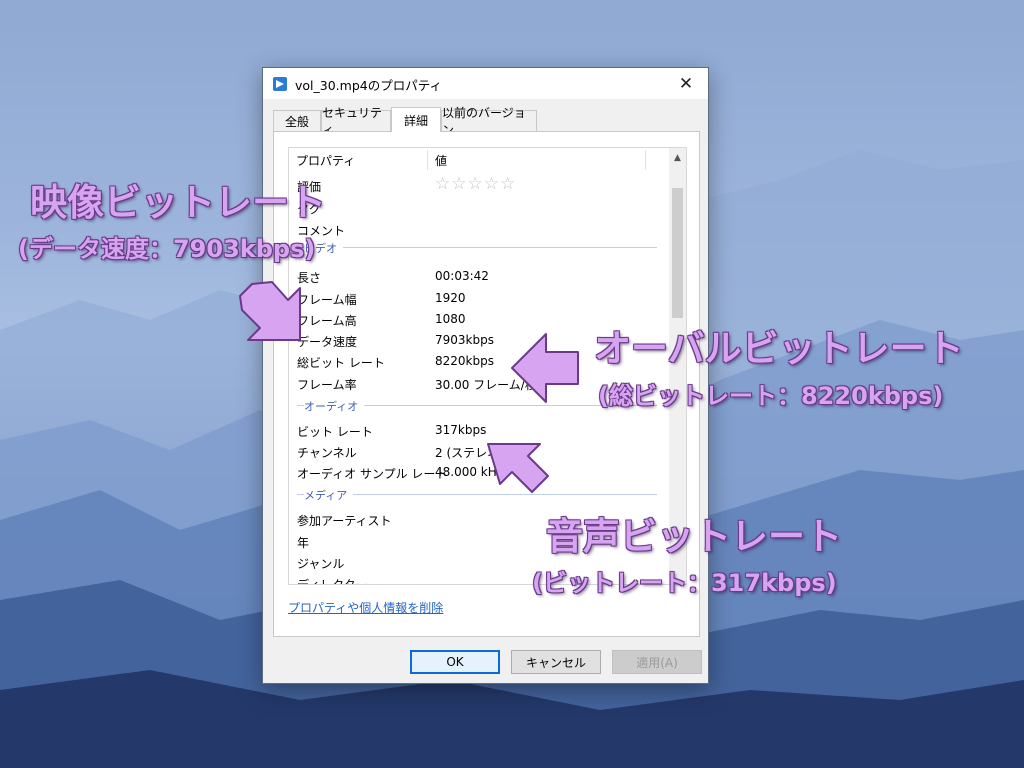  I want to click on property-name: 年, so click(303, 543).